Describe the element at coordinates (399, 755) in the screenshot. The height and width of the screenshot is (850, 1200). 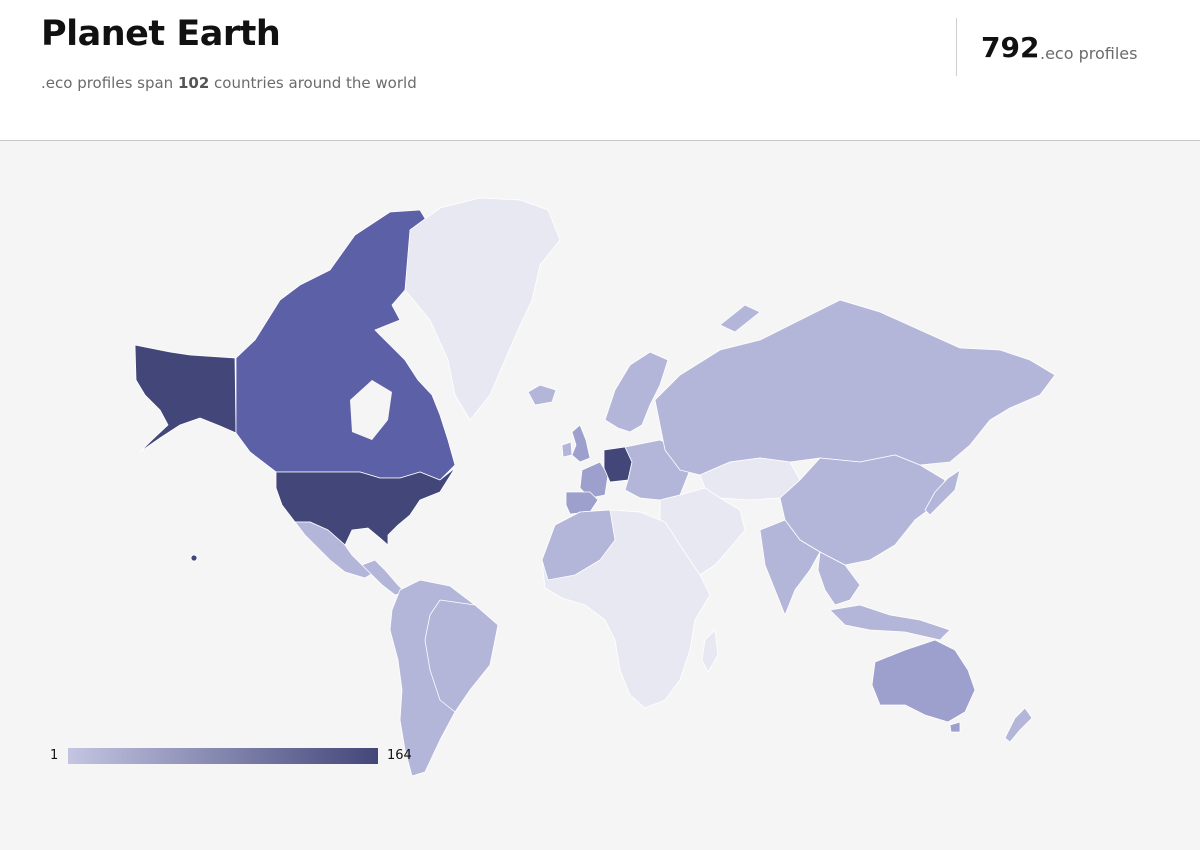
I see `legend-max-label: 164` at that location.